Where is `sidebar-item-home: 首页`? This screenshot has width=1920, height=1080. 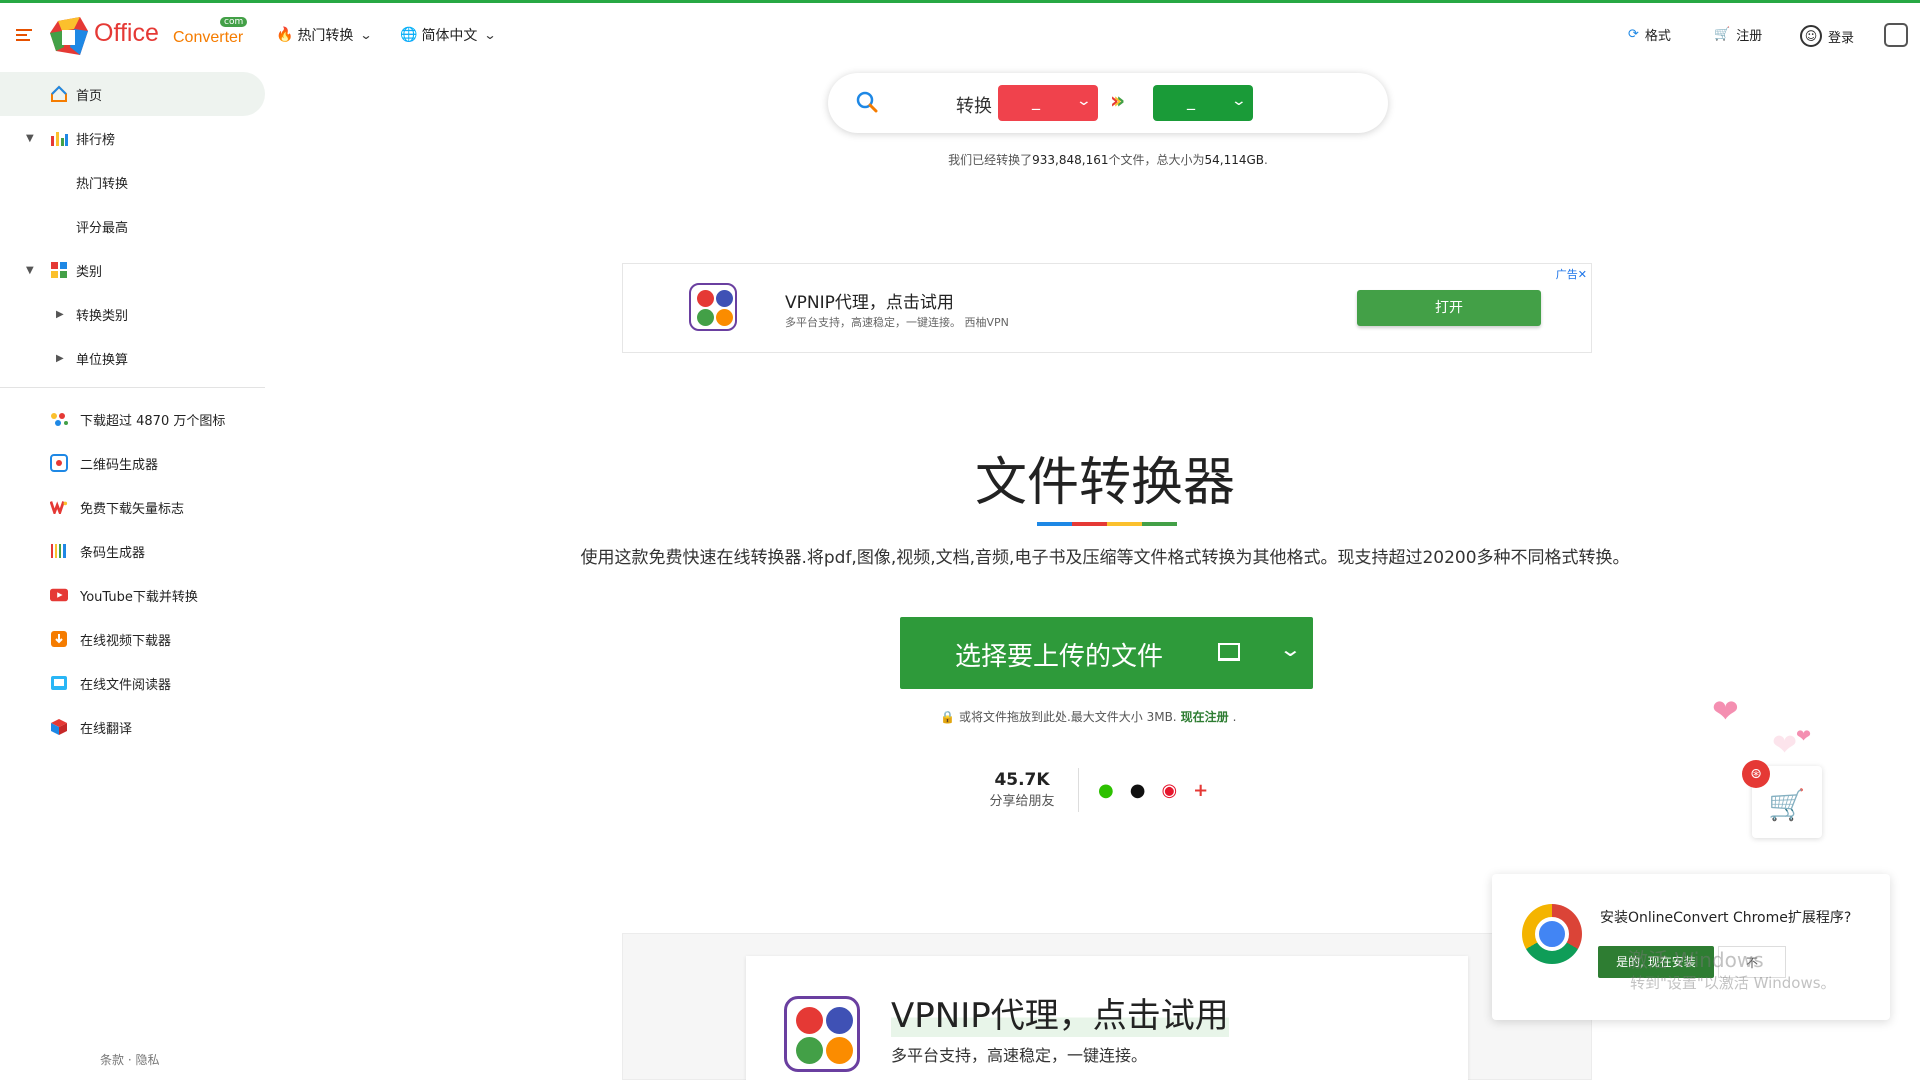 sidebar-item-home: 首页 is located at coordinates (132, 94).